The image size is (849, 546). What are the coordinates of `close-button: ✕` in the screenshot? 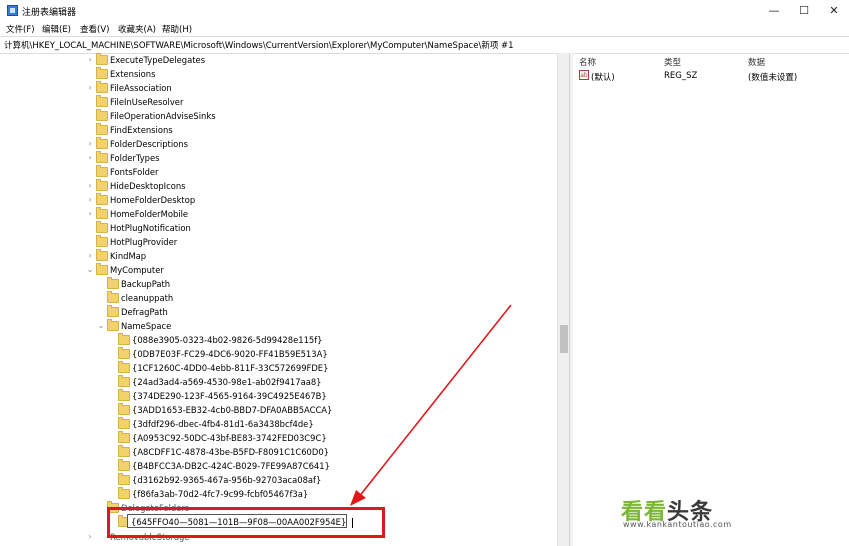 It's located at (834, 11).